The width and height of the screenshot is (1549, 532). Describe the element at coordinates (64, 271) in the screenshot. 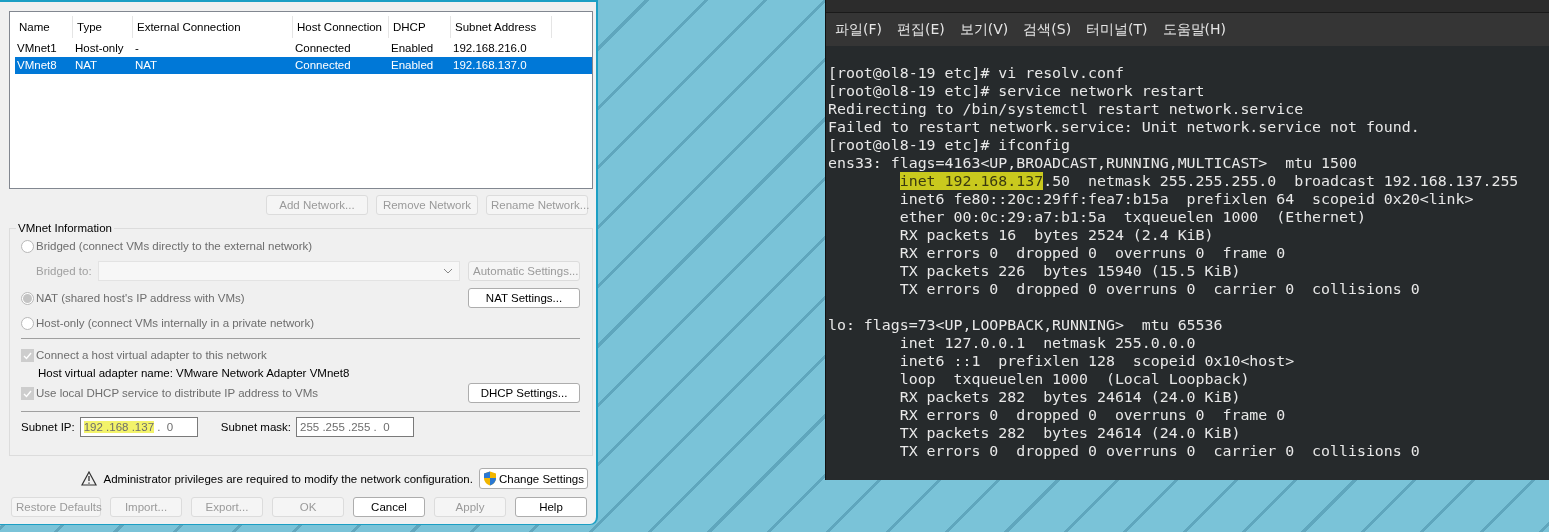

I see `field-label: Bridged to:` at that location.